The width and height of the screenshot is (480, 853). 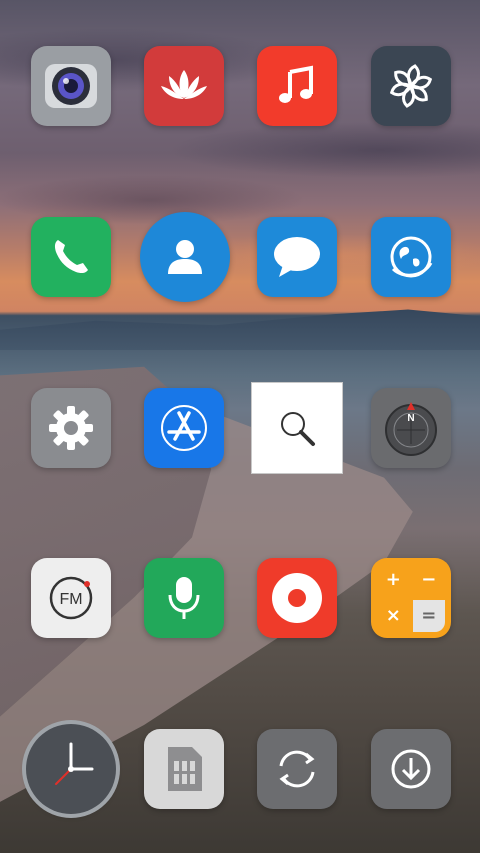 I want to click on phone-handset-icon, so click(x=71, y=257).